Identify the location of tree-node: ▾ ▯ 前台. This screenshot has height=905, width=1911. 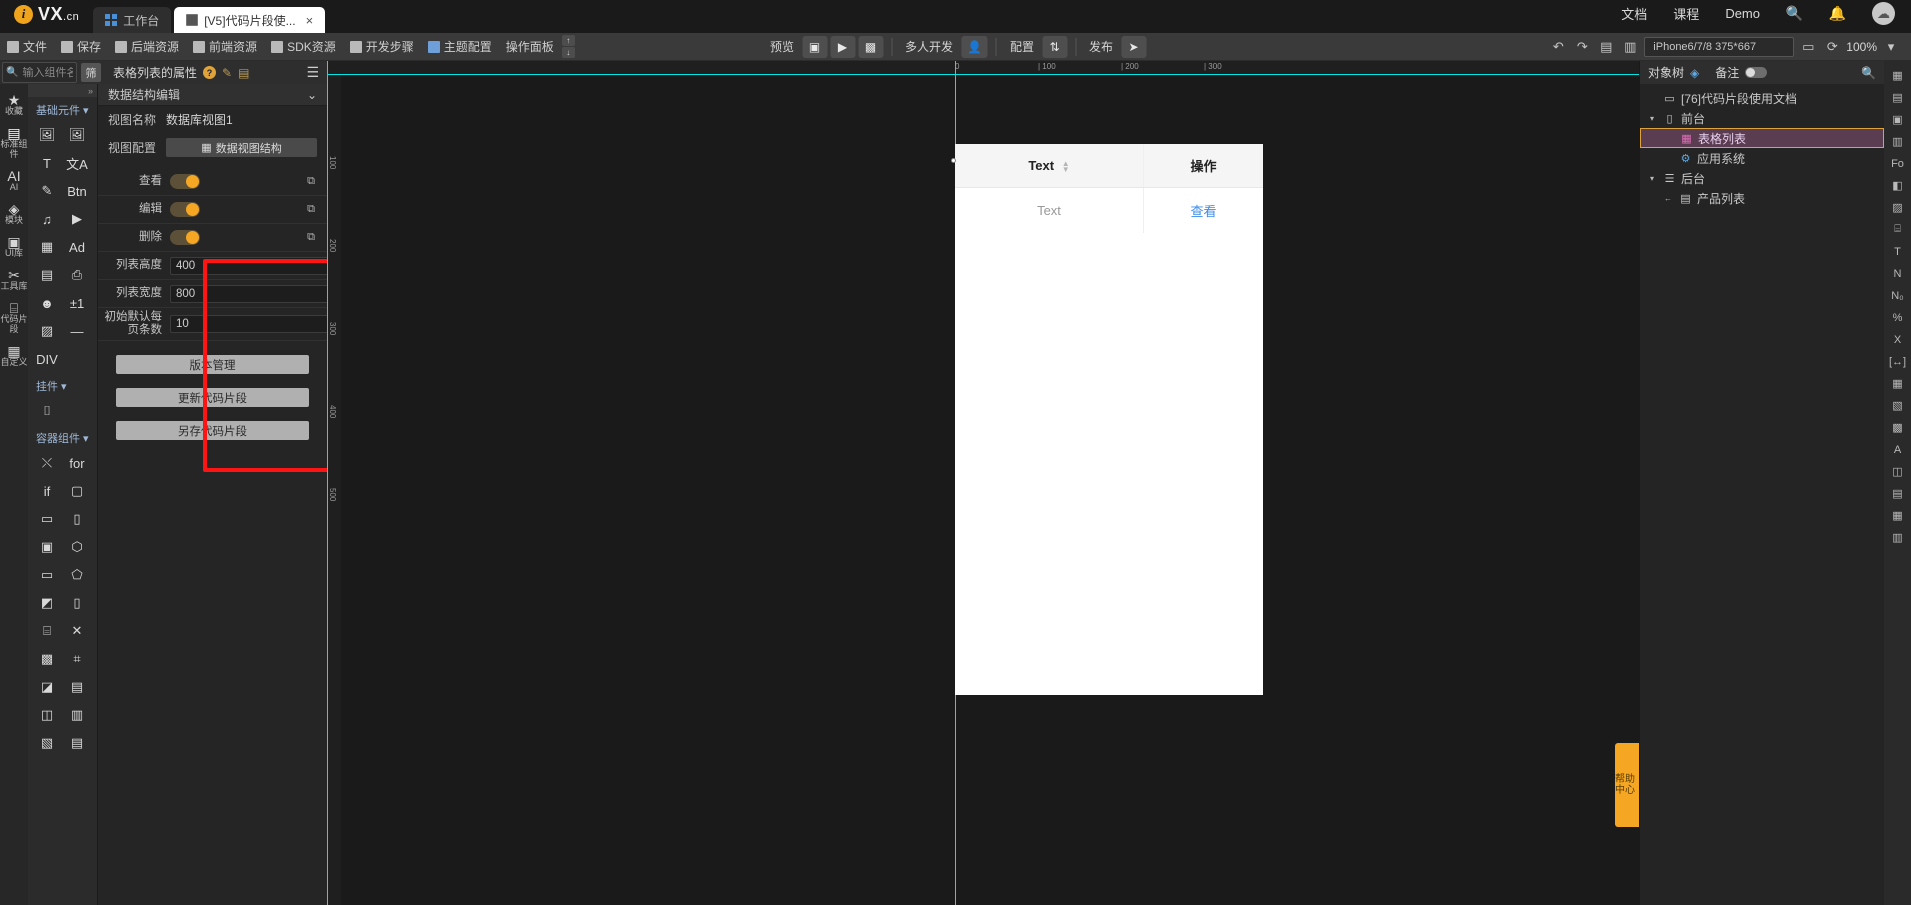
(1762, 118).